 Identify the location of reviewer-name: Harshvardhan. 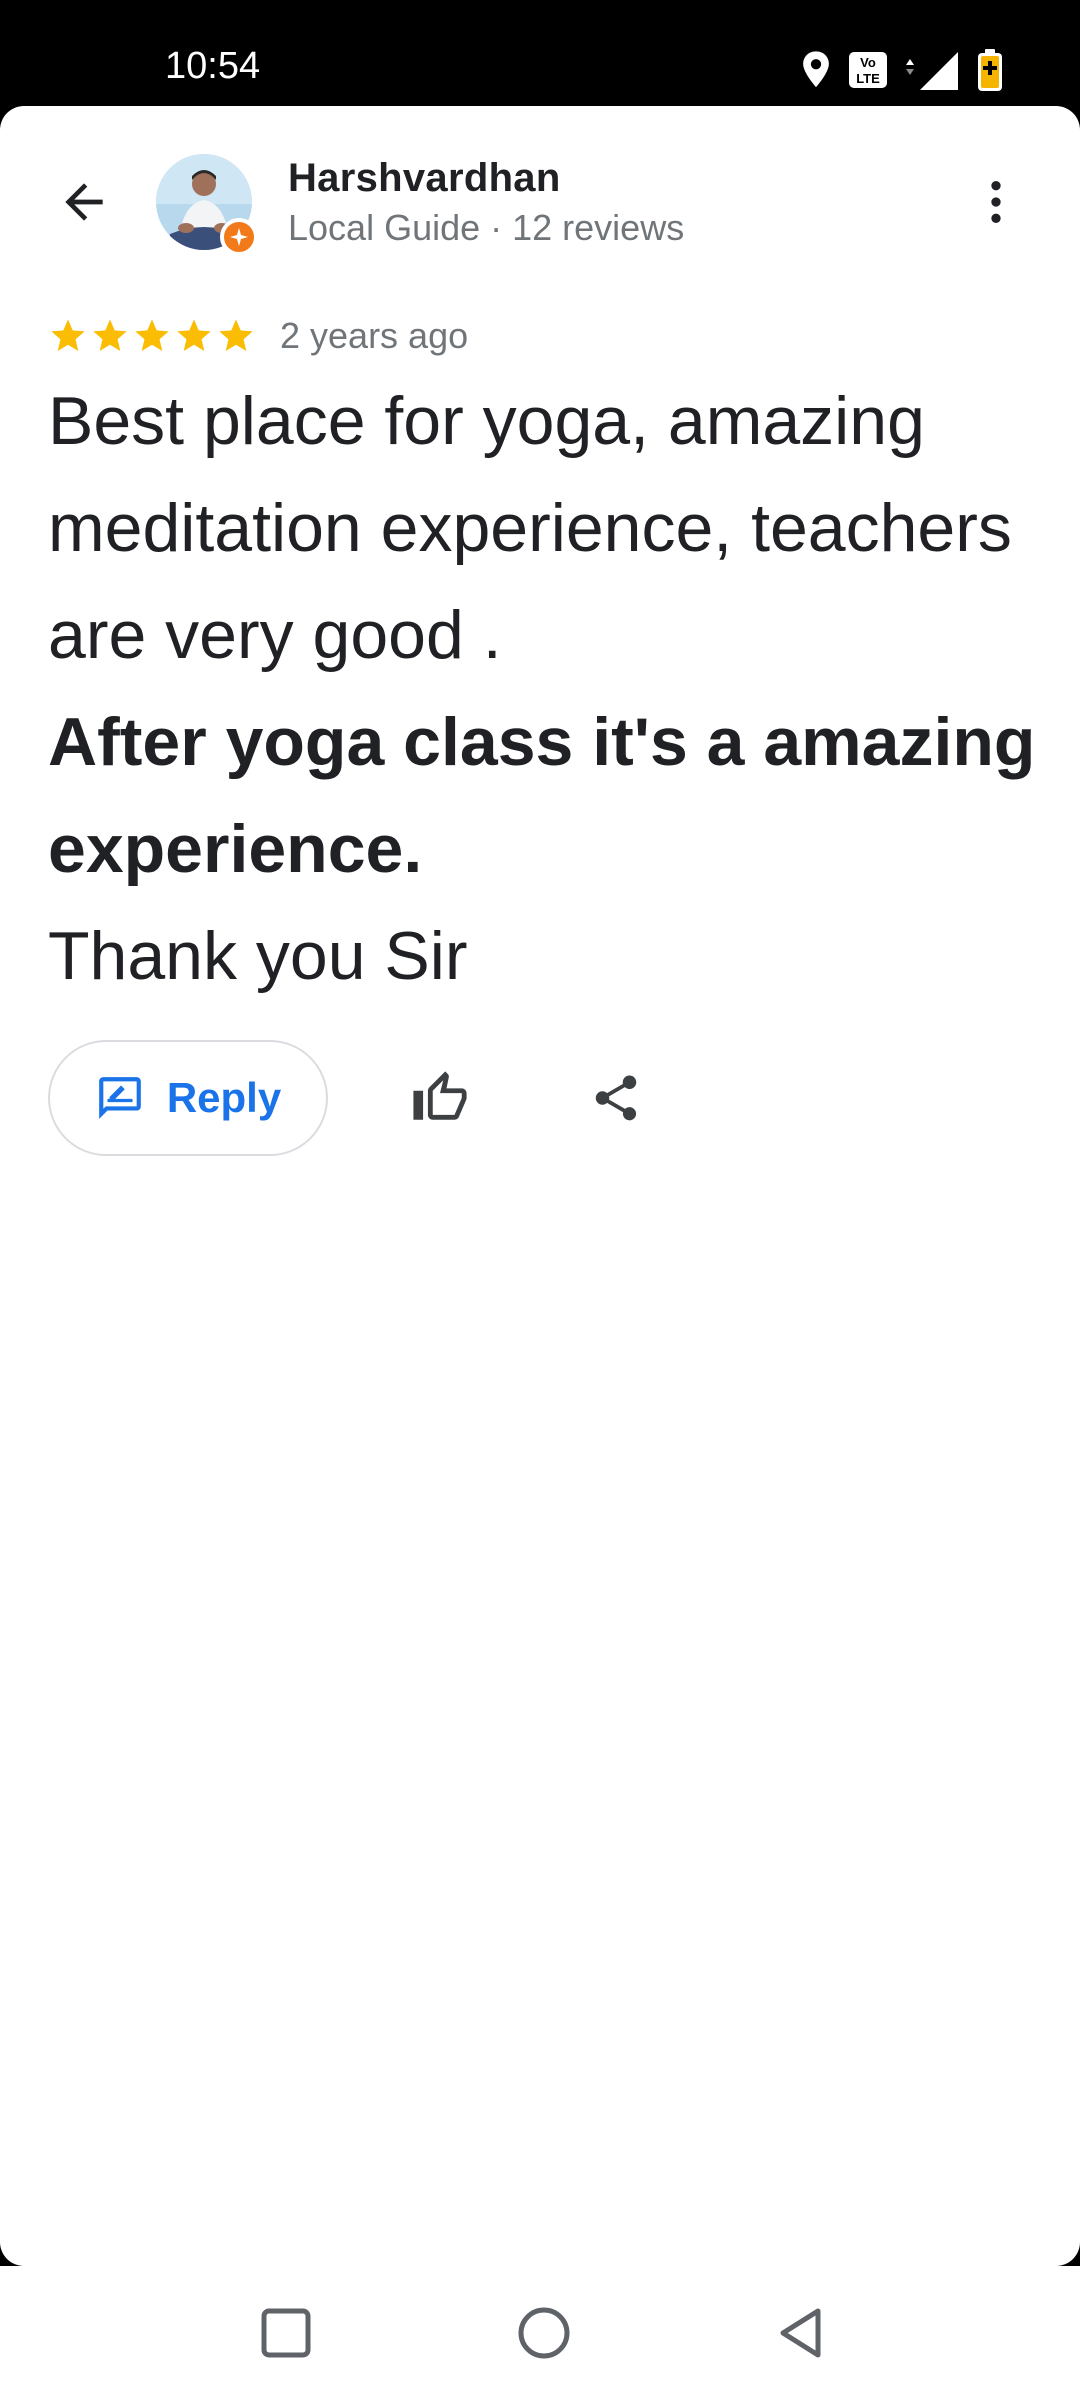
(424, 178).